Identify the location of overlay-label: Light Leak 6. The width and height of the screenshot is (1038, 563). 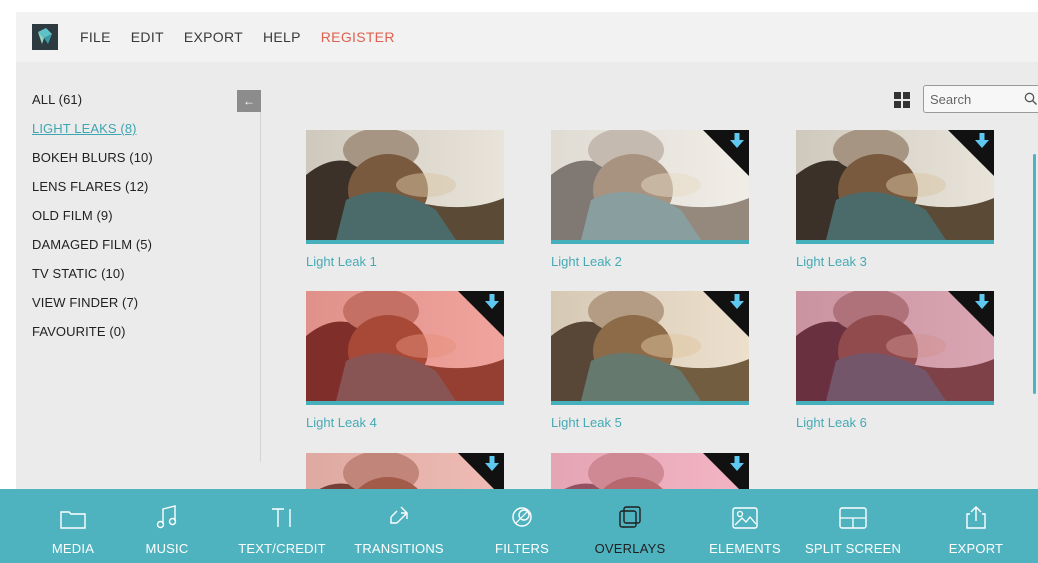
(831, 422).